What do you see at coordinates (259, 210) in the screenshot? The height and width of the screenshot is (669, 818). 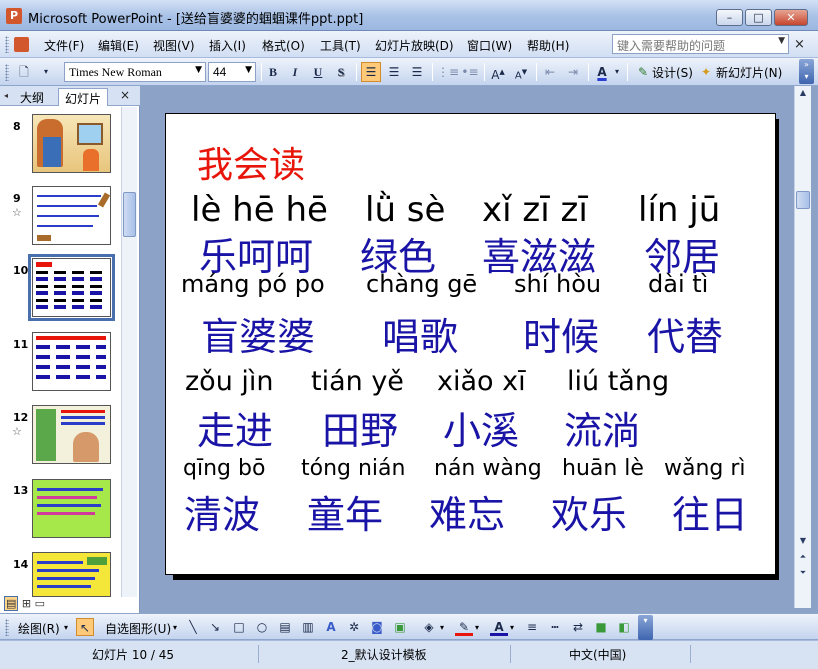 I see `pinyin-text: lè hē hē` at bounding box center [259, 210].